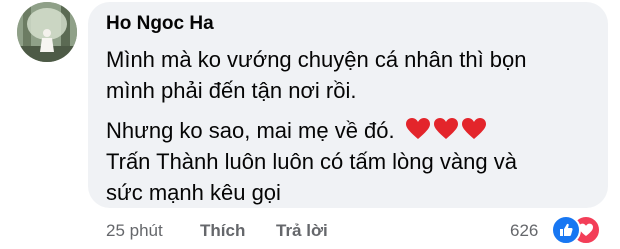 The image size is (620, 249). Describe the element at coordinates (222, 231) in the screenshot. I see `like-button: Thích` at that location.